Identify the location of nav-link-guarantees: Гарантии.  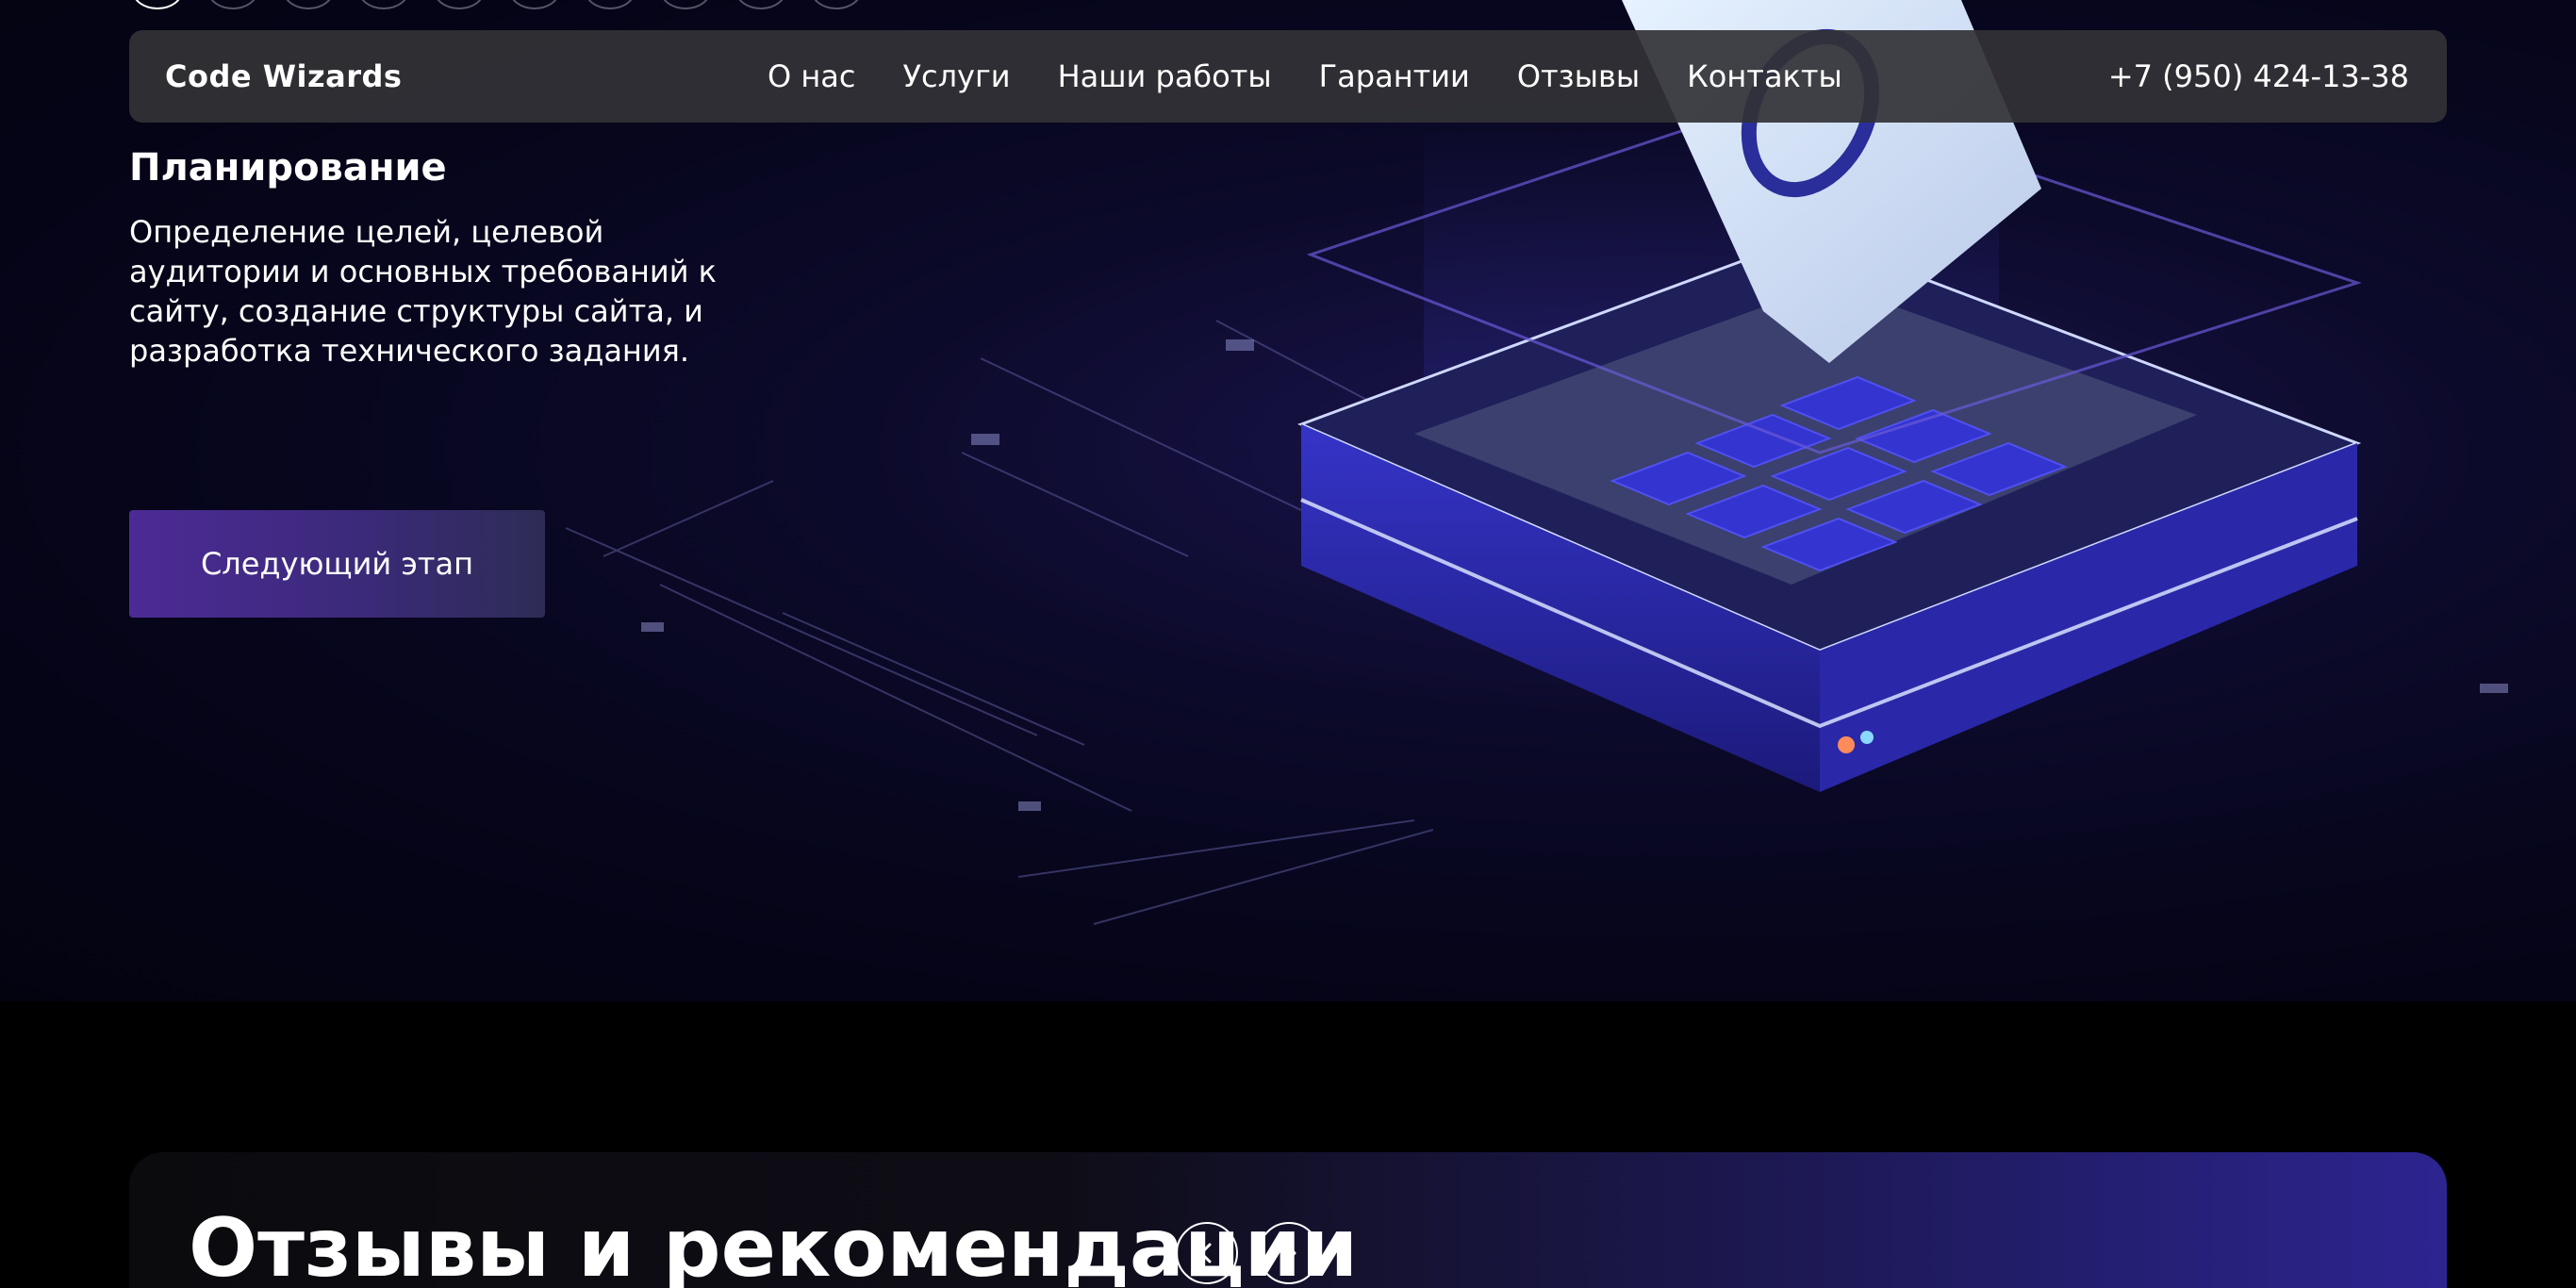
(1394, 76).